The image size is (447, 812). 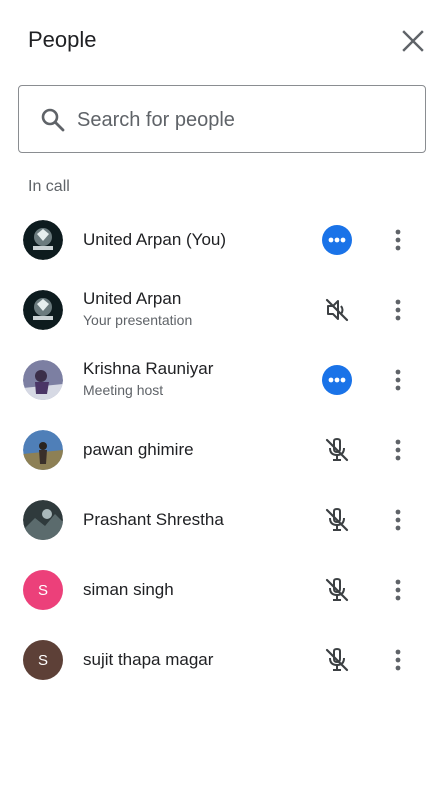 I want to click on participant-row: Ssiman singh, so click(x=223, y=590).